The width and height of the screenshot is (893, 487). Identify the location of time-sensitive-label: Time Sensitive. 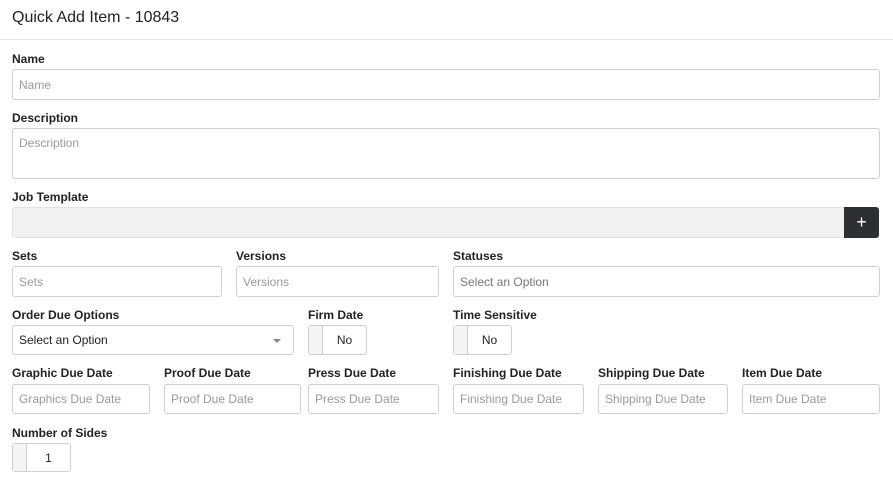
(495, 315).